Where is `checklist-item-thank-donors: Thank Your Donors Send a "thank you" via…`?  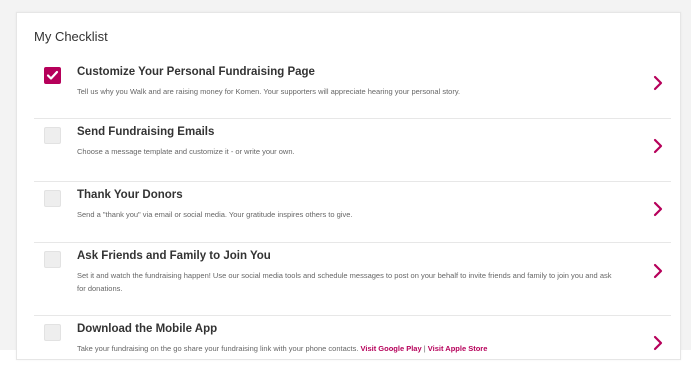
checklist-item-thank-donors: Thank Your Donors Send a "thank you" via… is located at coordinates (352, 212).